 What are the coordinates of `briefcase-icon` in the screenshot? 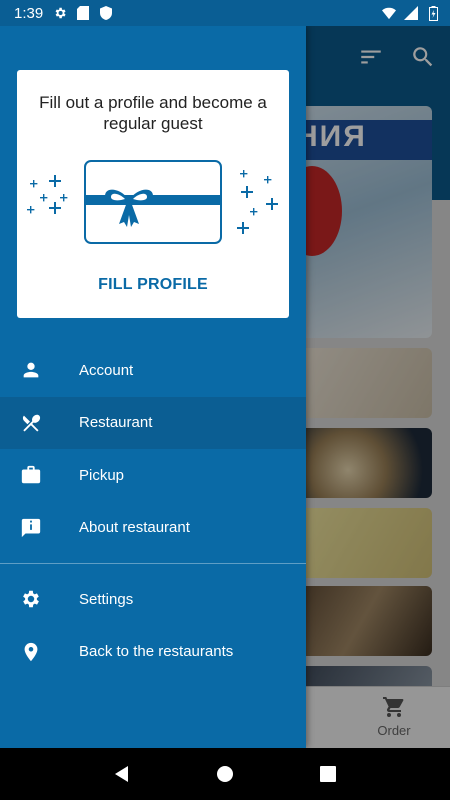 It's located at (31, 475).